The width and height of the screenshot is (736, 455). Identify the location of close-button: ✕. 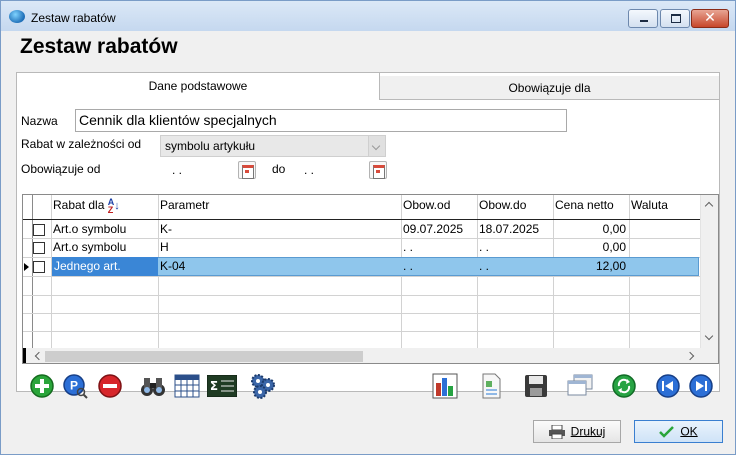
(710, 18).